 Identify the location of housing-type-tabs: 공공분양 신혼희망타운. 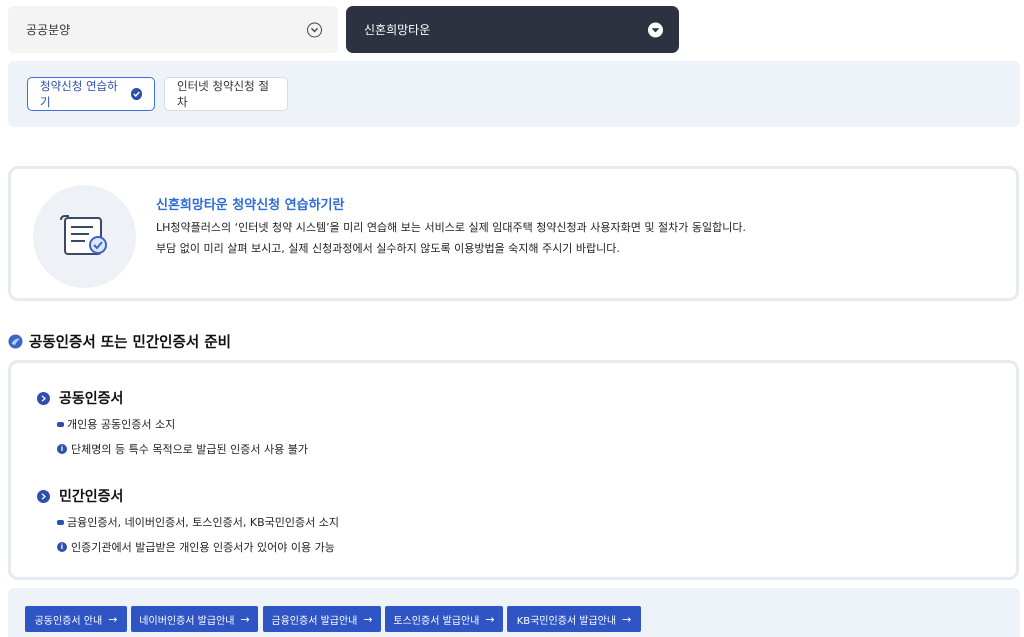
(514, 29).